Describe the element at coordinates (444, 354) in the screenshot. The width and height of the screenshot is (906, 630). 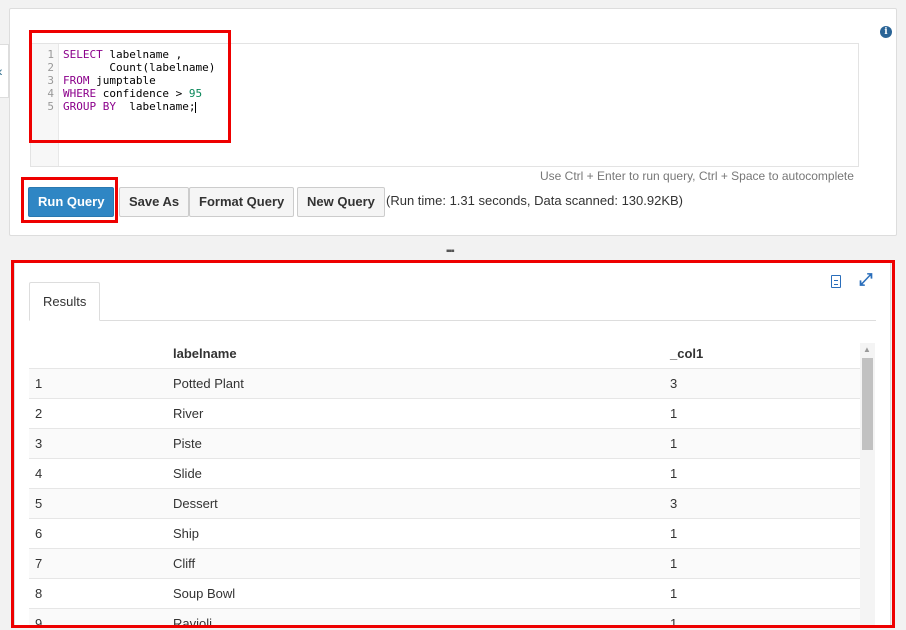
I see `table-header: labelname _col1` at that location.